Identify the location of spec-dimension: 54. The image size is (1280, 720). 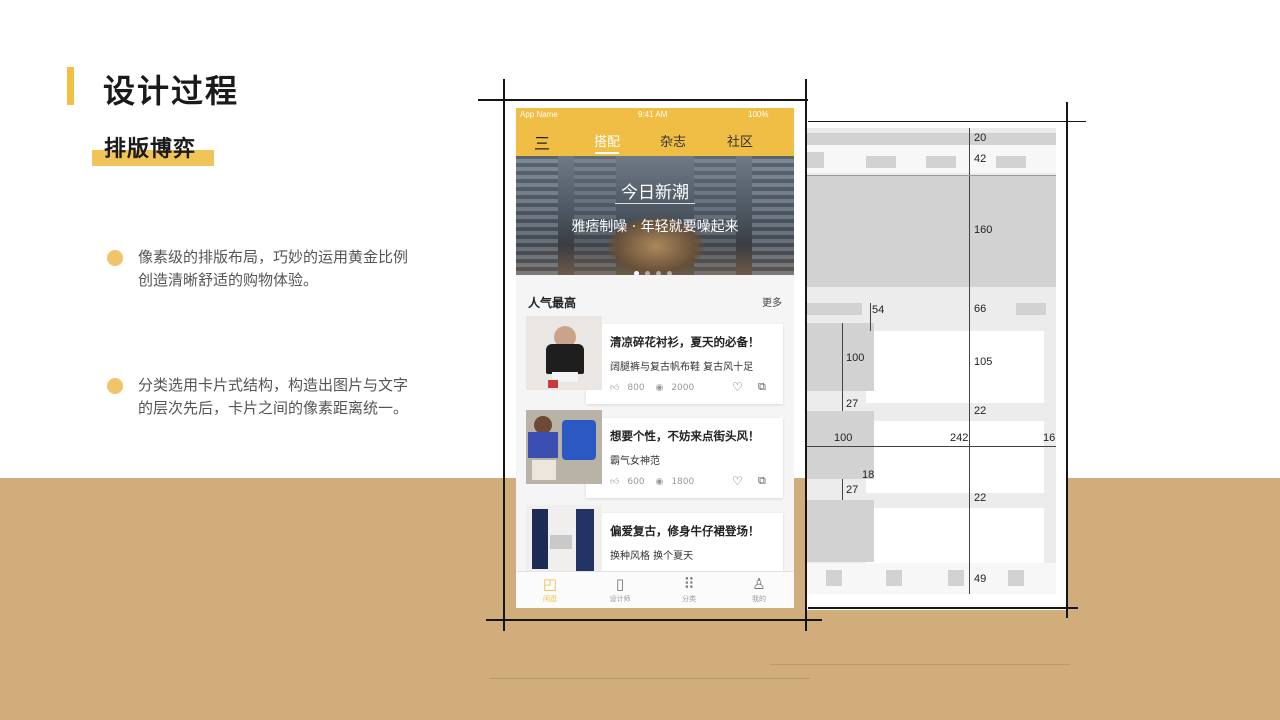
(878, 310).